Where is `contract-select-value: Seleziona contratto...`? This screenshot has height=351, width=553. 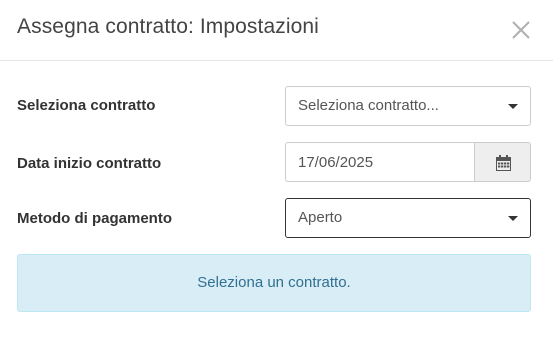
contract-select-value: Seleziona contratto... is located at coordinates (368, 105).